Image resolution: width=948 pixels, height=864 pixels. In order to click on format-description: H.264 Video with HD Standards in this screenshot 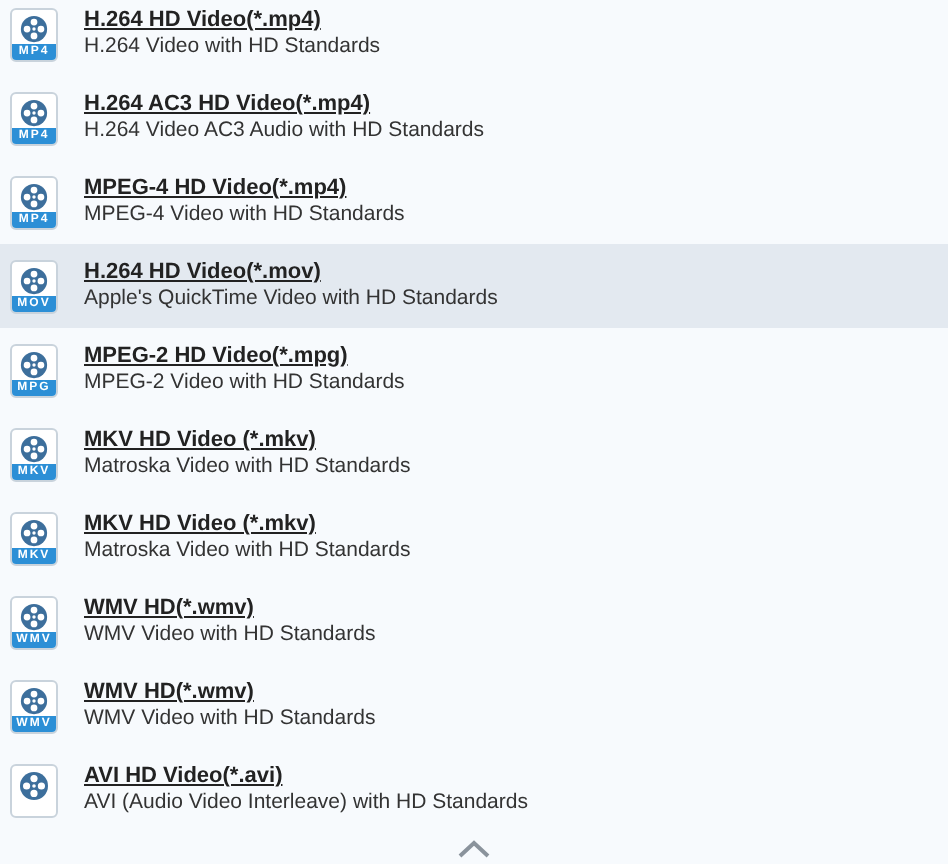, I will do `click(232, 47)`.